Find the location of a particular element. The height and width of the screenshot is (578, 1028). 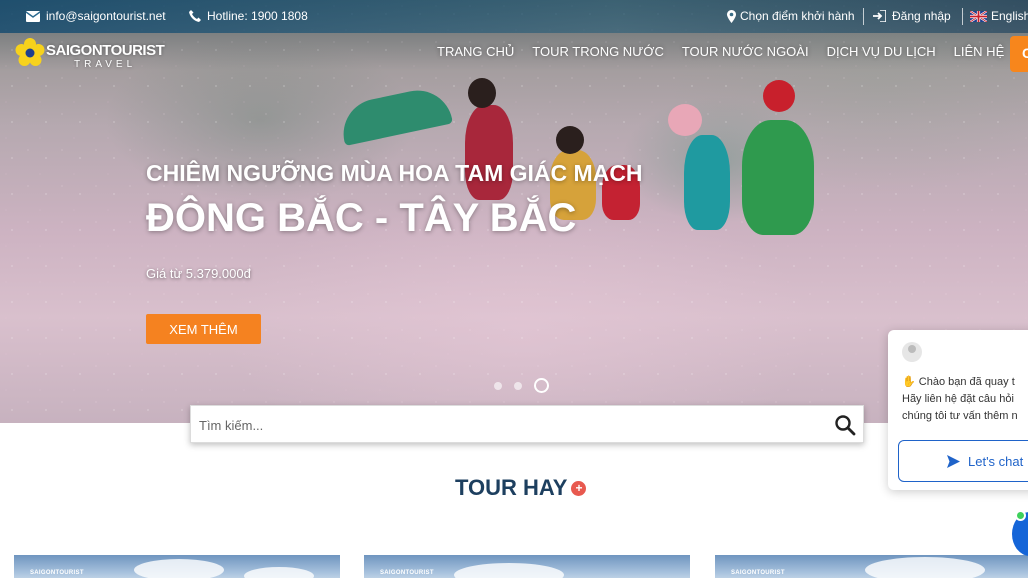

logo-name: SAIGONTOURIST is located at coordinates (105, 50).